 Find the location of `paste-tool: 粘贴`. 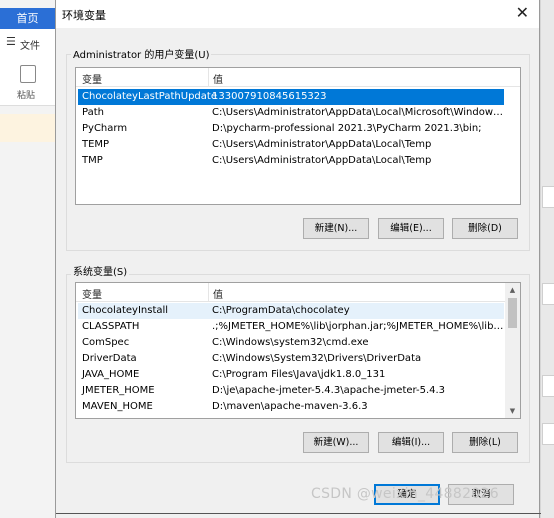

paste-tool: 粘贴 is located at coordinates (27, 80).